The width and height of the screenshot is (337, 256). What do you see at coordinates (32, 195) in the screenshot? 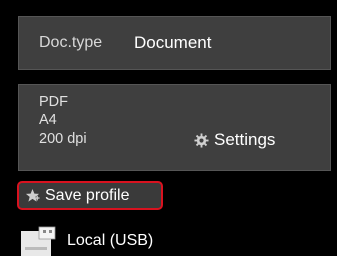
I see `star-icon` at bounding box center [32, 195].